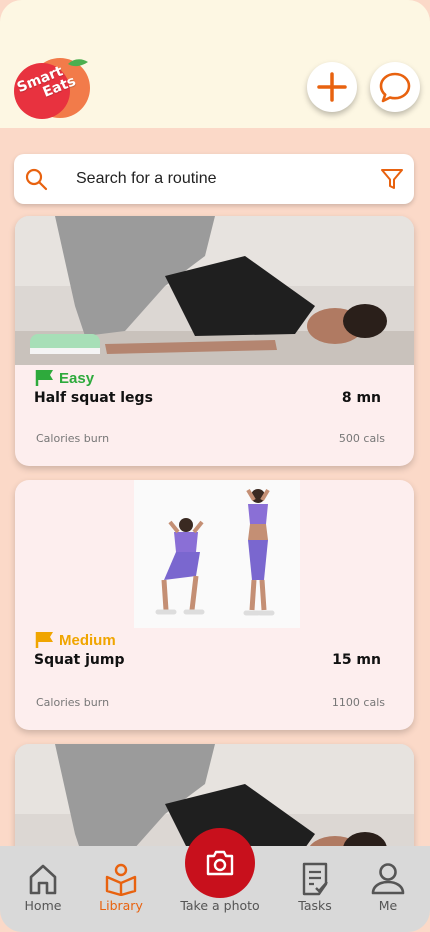 Image resolution: width=430 pixels, height=932 pixels. Describe the element at coordinates (43, 905) in the screenshot. I see `tab-label: Home` at that location.